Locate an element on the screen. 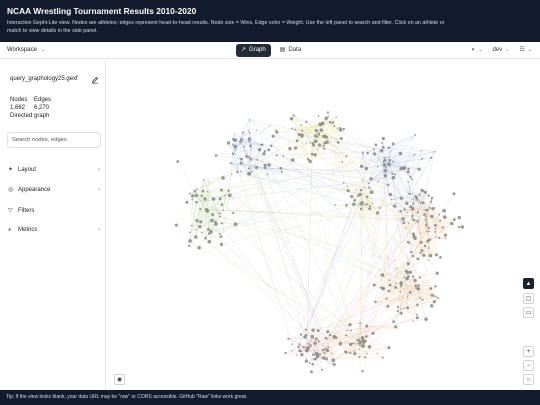 This screenshot has width=540, height=405. branch-select: dev ⌄ is located at coordinates (501, 50).